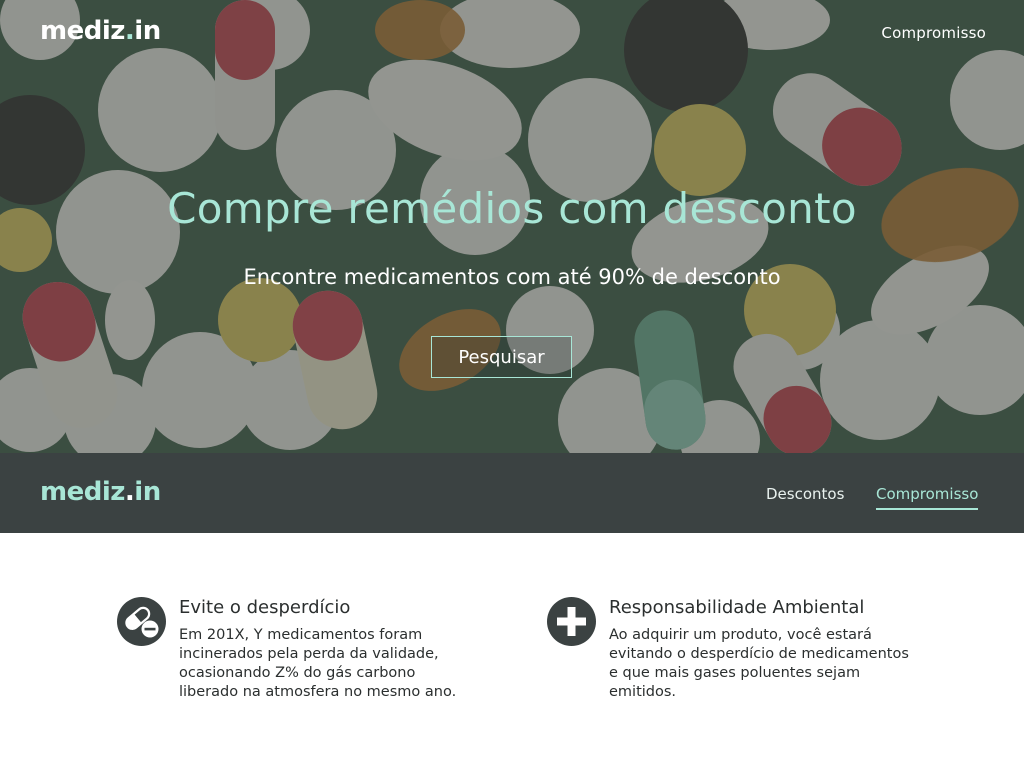  I want to click on feature-title: Evite o desperdício, so click(265, 607).